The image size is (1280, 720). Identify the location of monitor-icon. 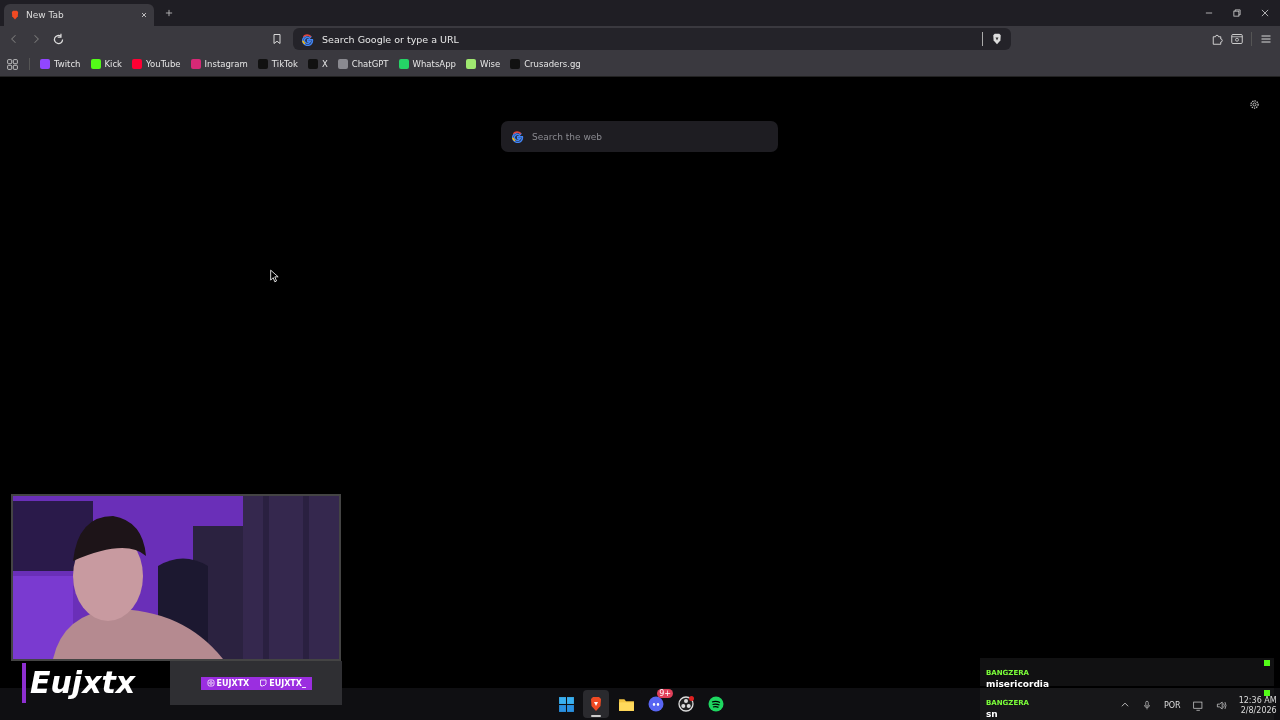
(1198, 705).